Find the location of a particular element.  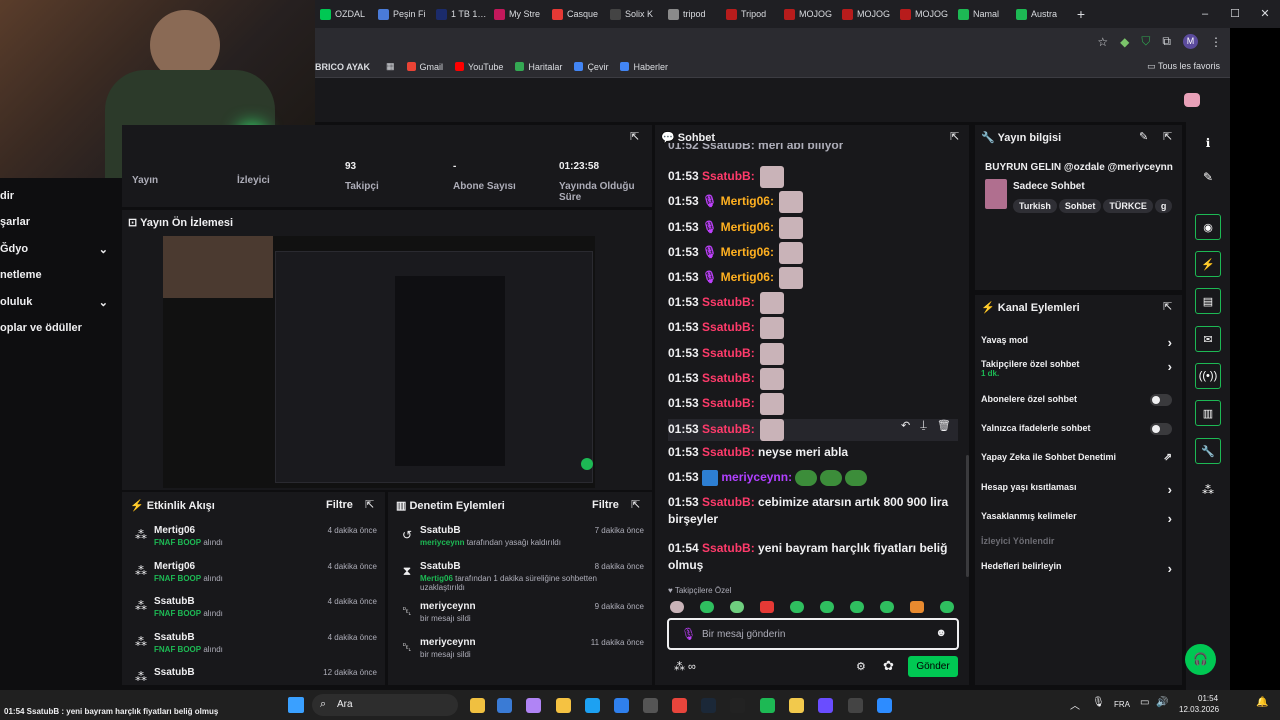

copilot-icon is located at coordinates (533, 705).